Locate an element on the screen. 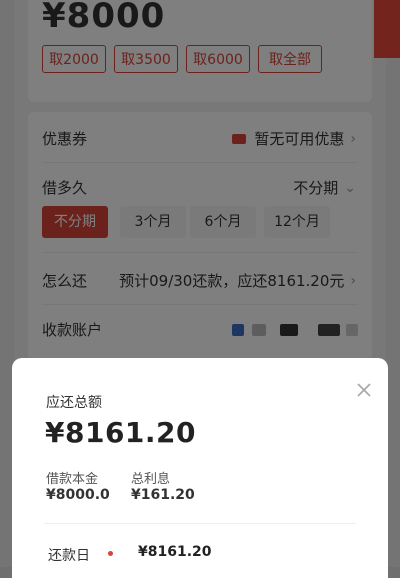 The image size is (400, 578). interest-value: ¥161.20 is located at coordinates (163, 495).